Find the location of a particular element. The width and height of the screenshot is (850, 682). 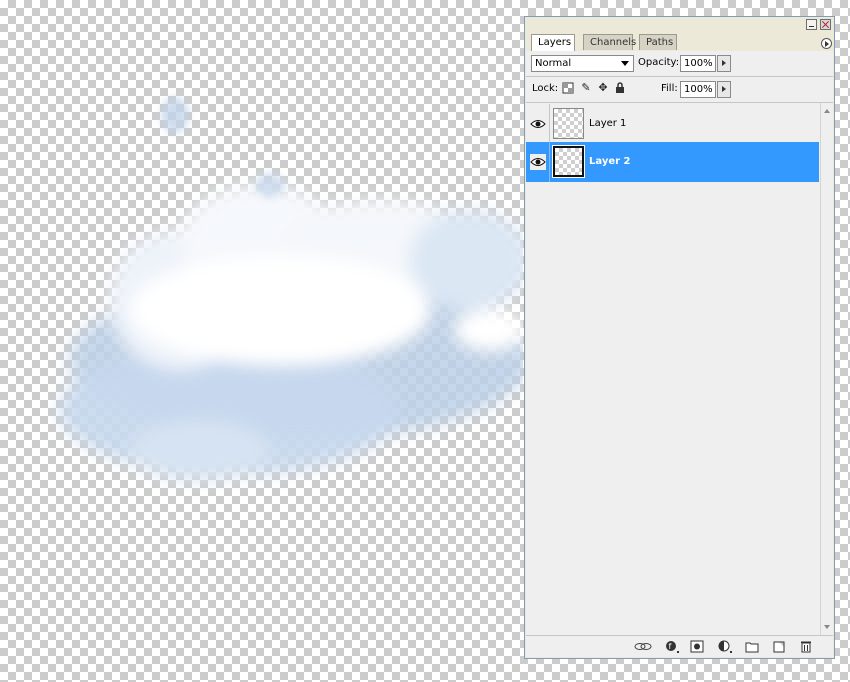

minimize-icon is located at coordinates (811, 24).